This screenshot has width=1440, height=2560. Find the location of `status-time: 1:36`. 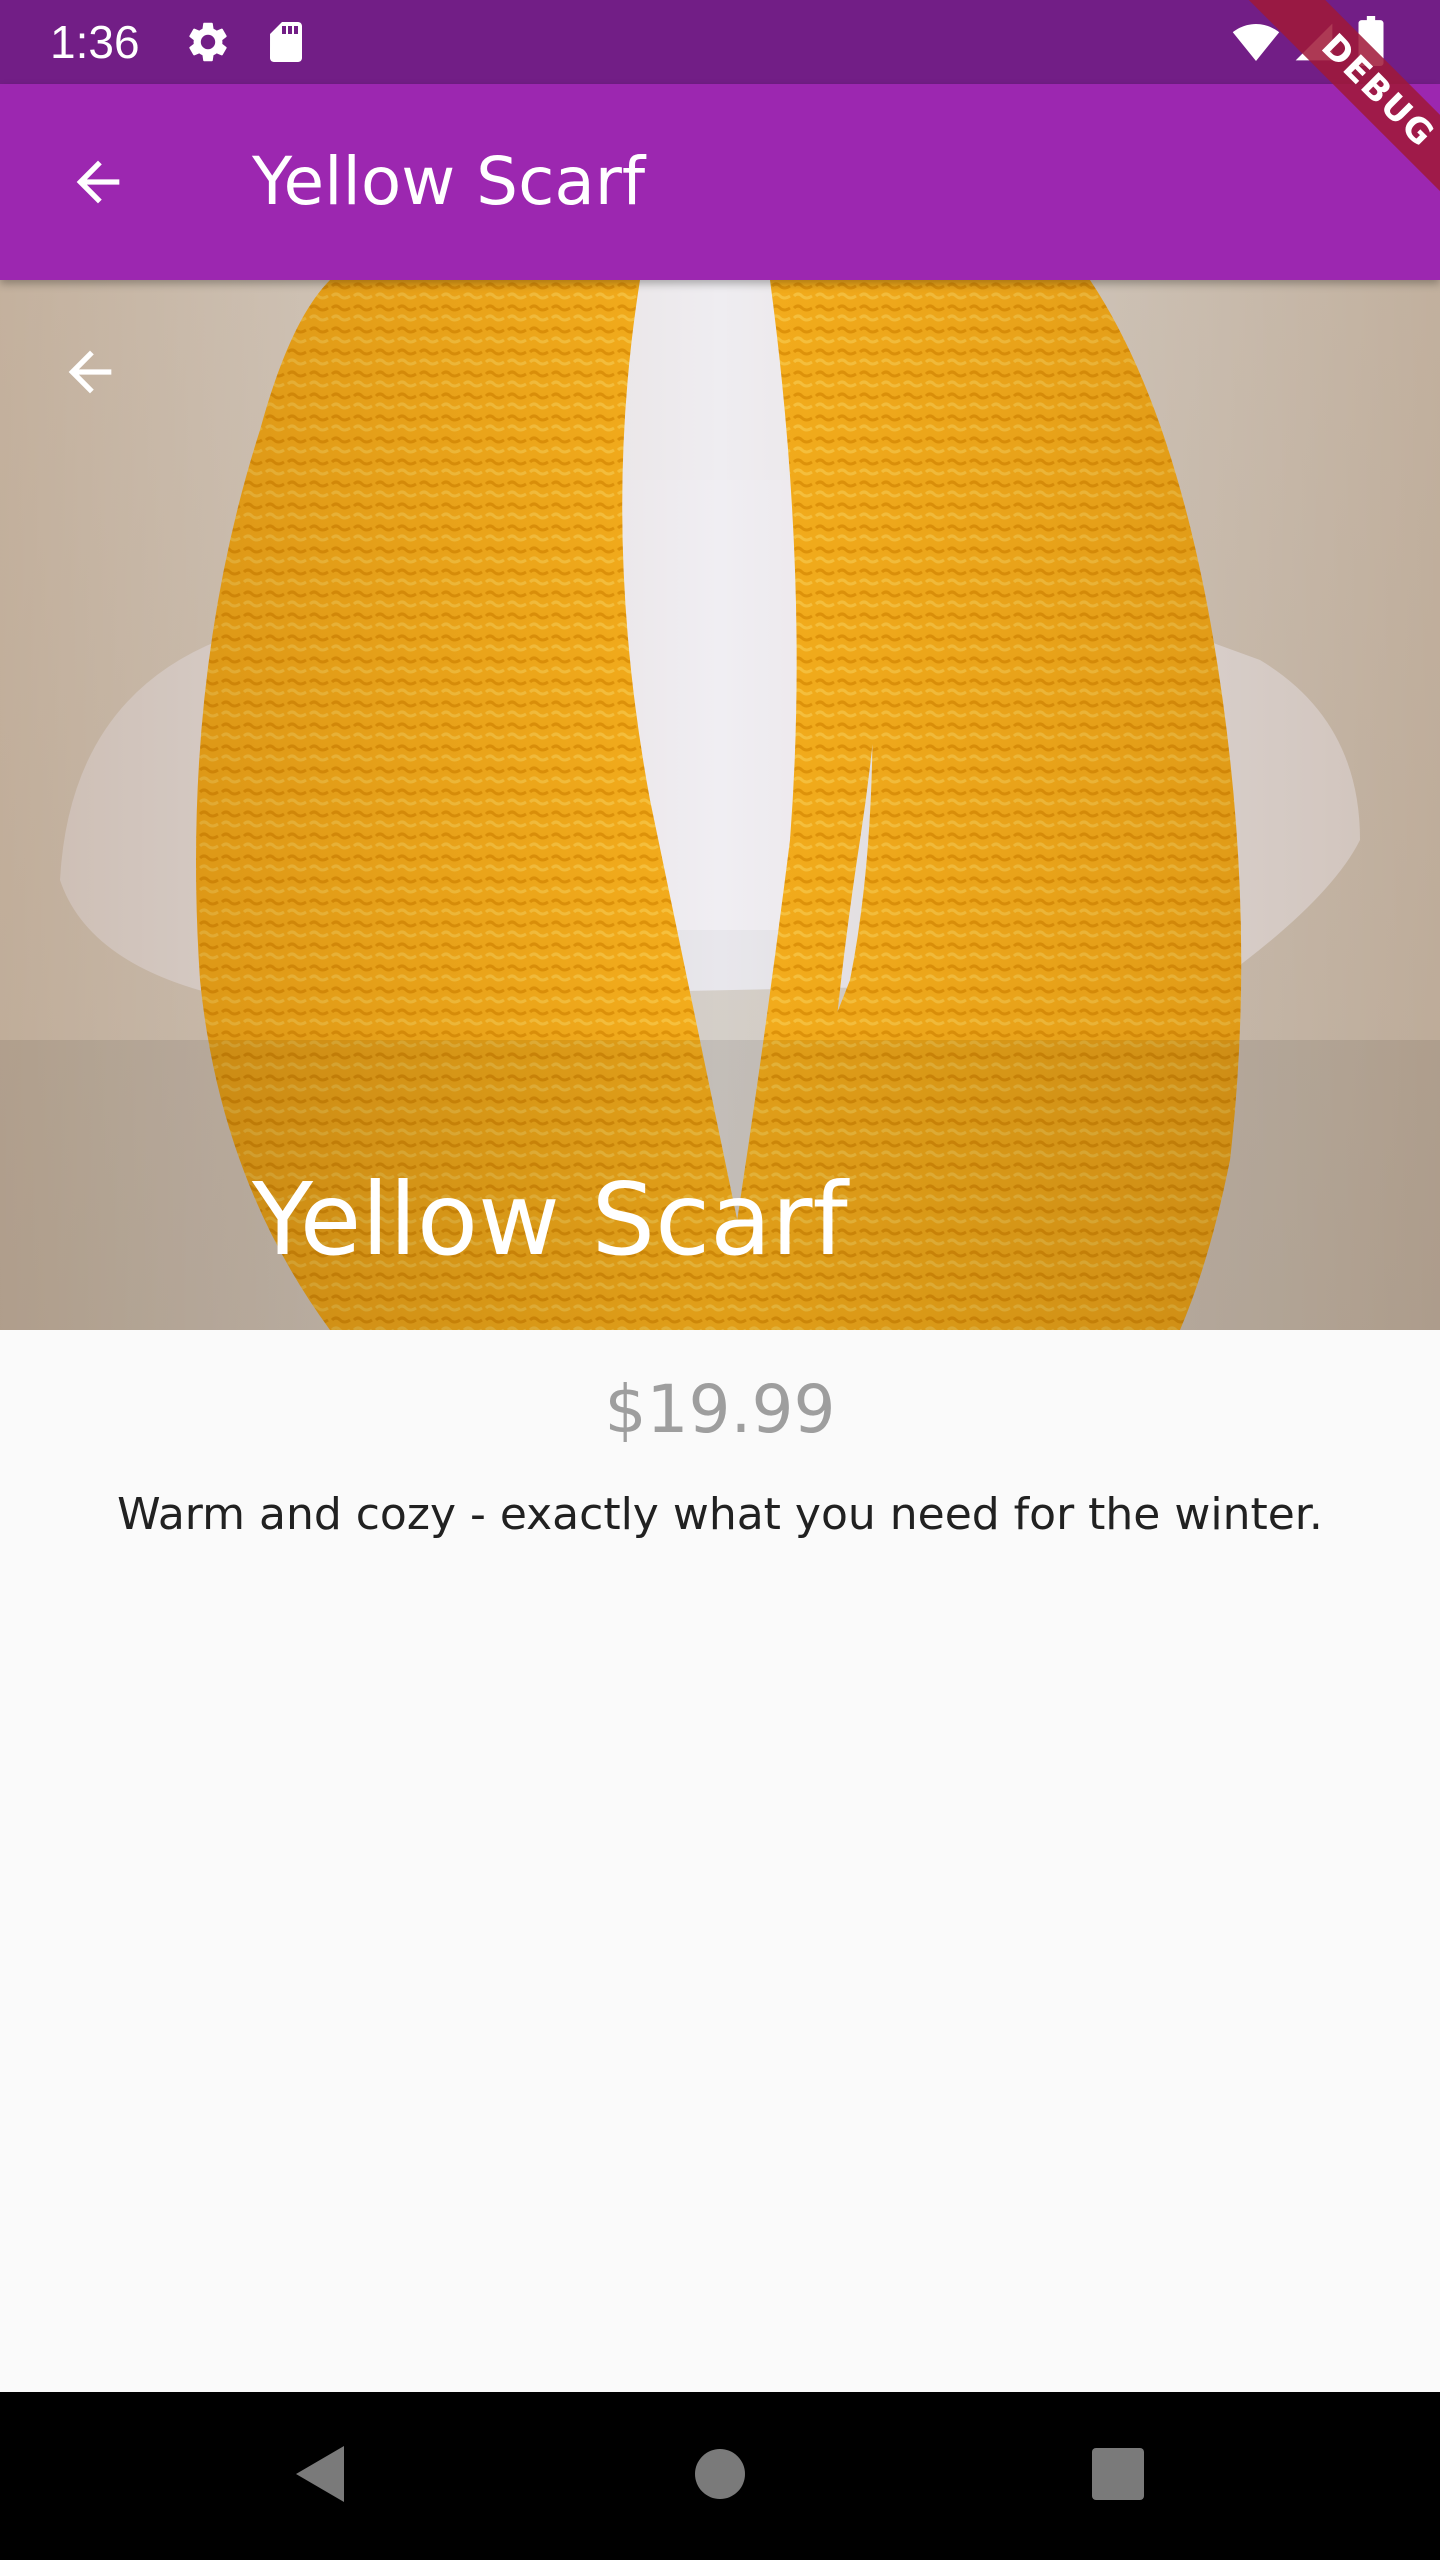

status-time: 1:36 is located at coordinates (95, 42).